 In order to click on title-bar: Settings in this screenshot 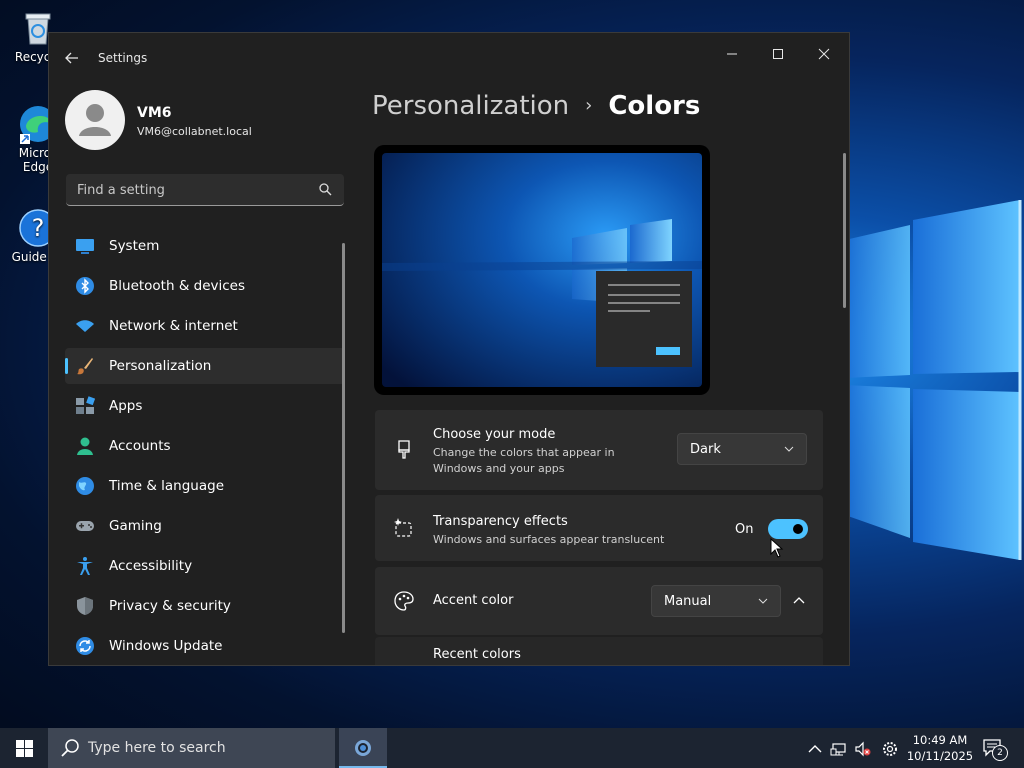, I will do `click(449, 58)`.